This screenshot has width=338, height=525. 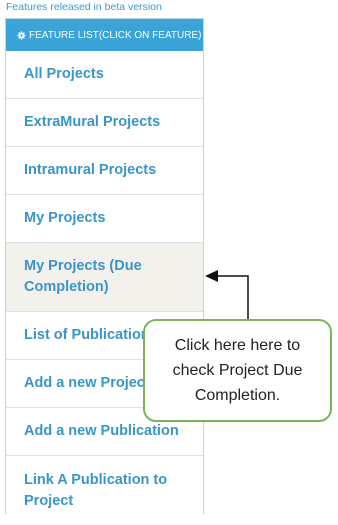 I want to click on callout-line-3: Completion., so click(x=237, y=395).